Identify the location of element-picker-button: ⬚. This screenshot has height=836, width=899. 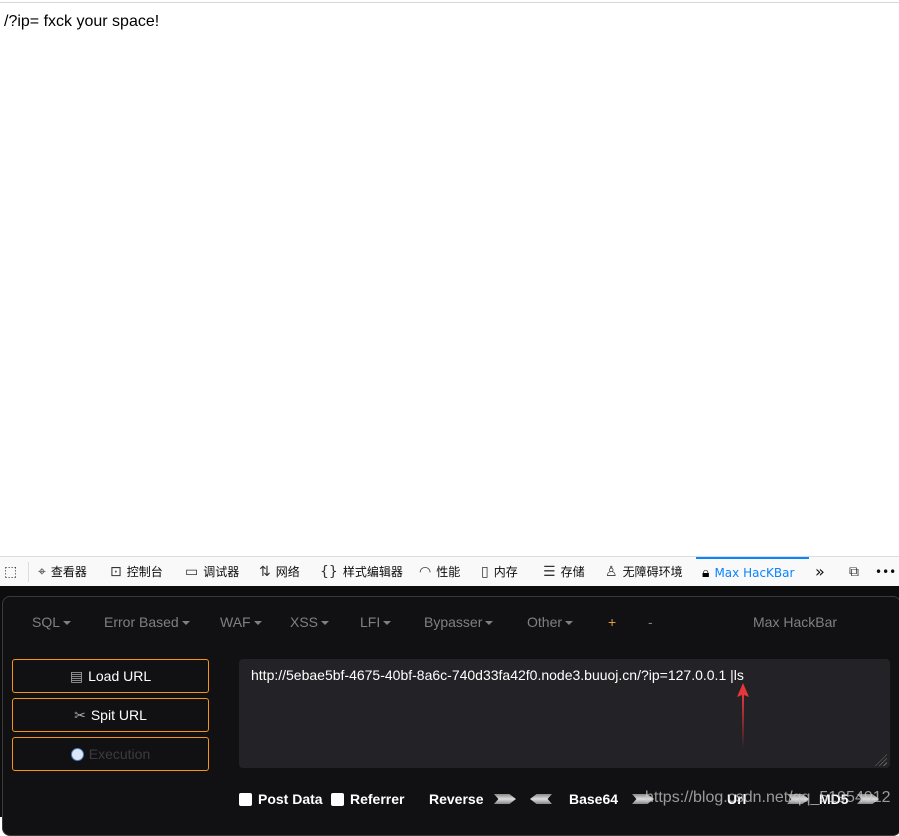
(10, 571).